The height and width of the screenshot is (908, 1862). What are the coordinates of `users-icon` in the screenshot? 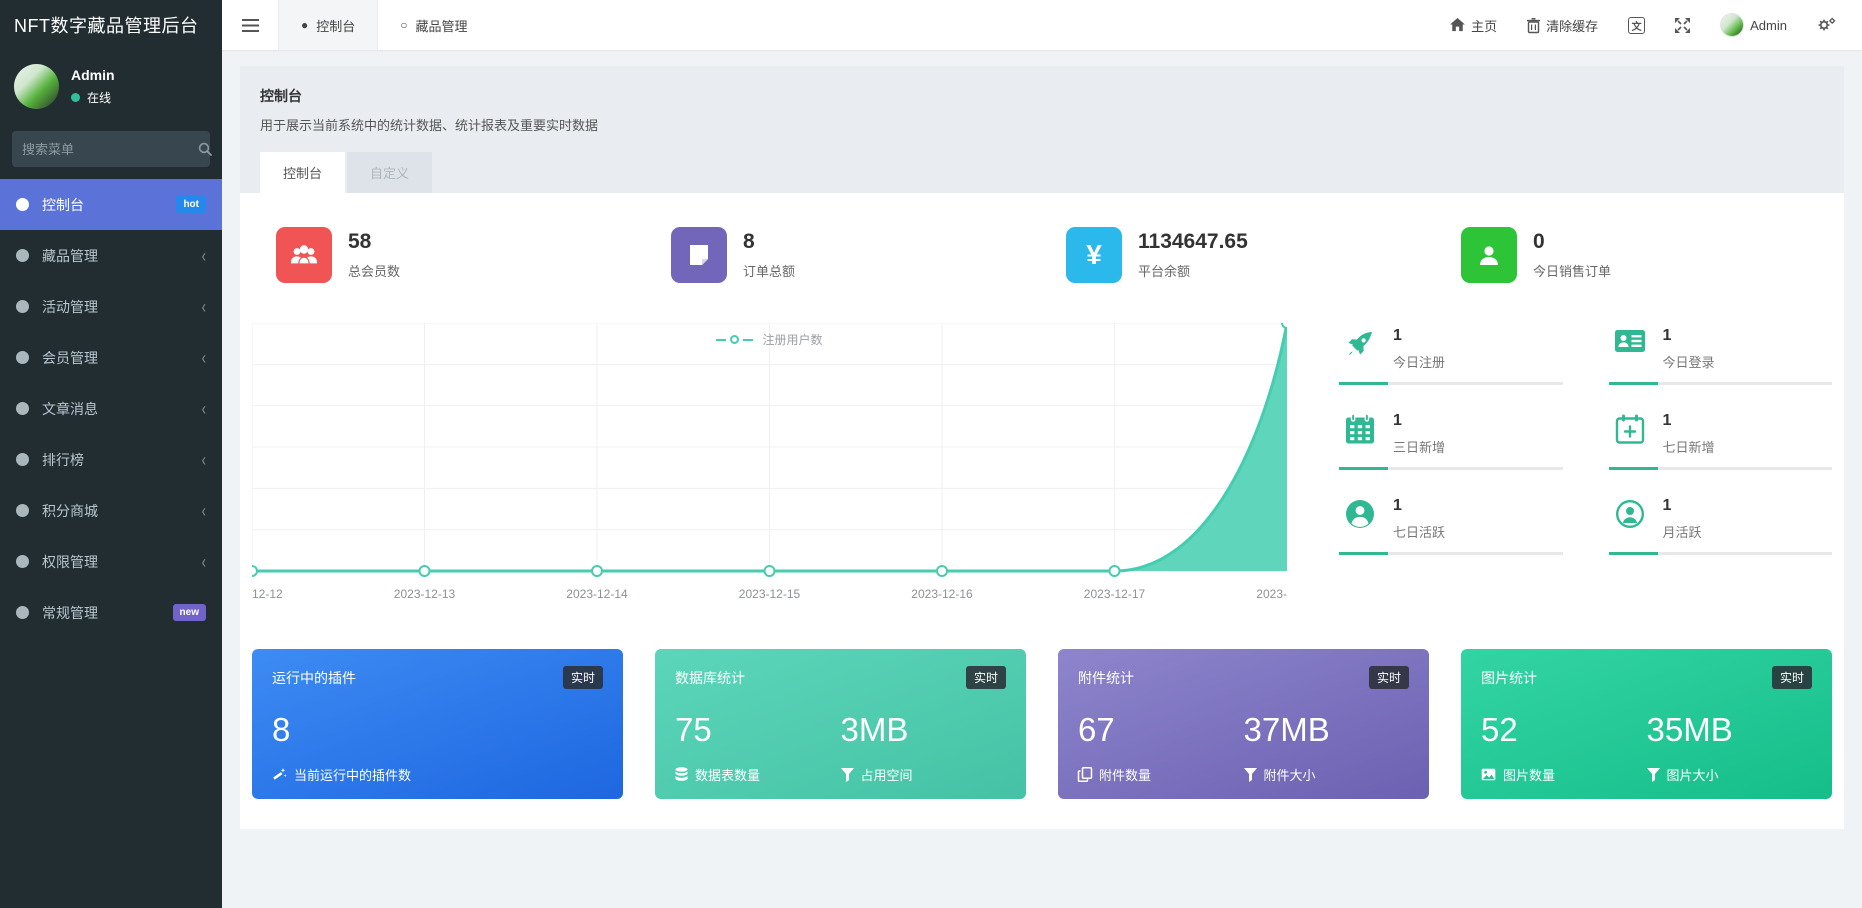 It's located at (304, 255).